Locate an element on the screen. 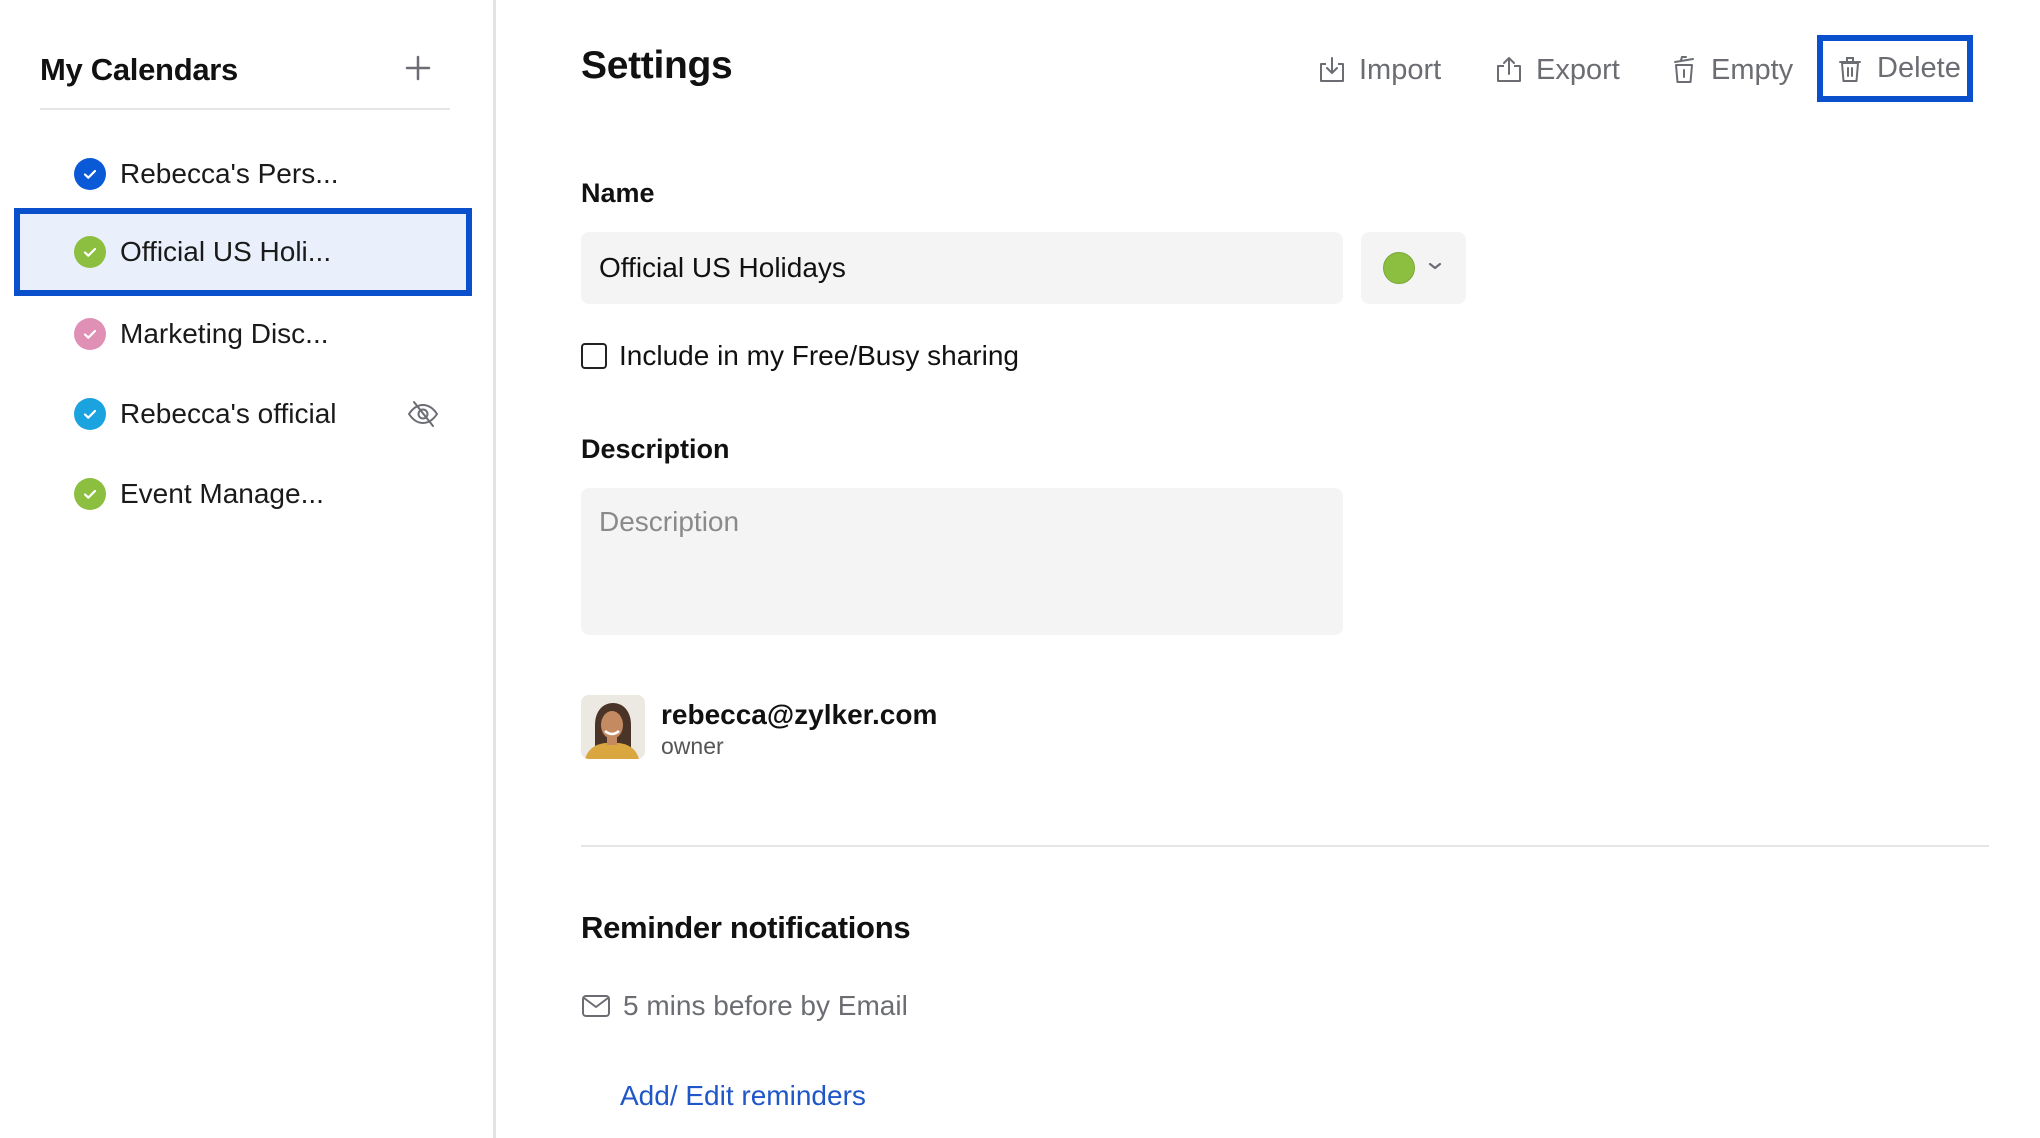 The height and width of the screenshot is (1138, 2040). owner-role: owner is located at coordinates (692, 746).